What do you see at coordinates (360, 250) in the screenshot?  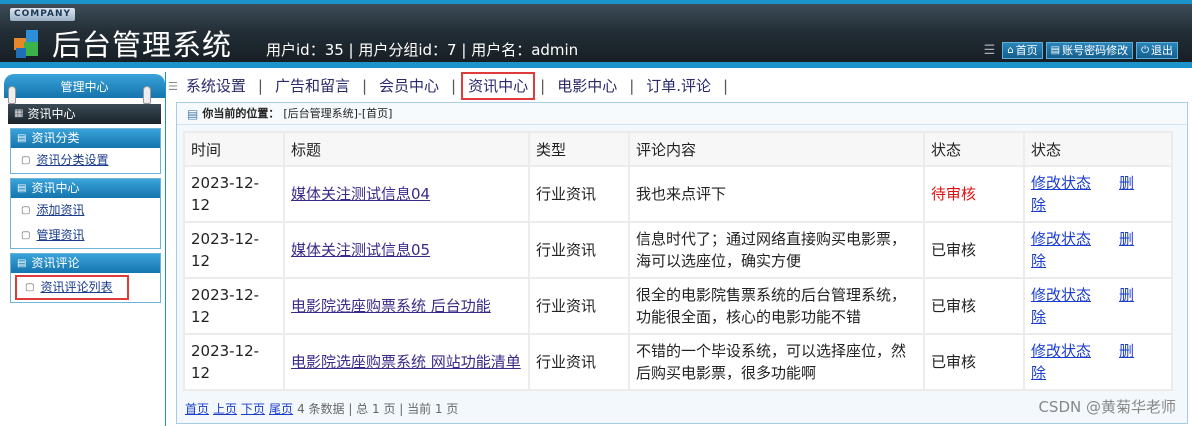 I see `title-link: 媒体关注测试信息05` at bounding box center [360, 250].